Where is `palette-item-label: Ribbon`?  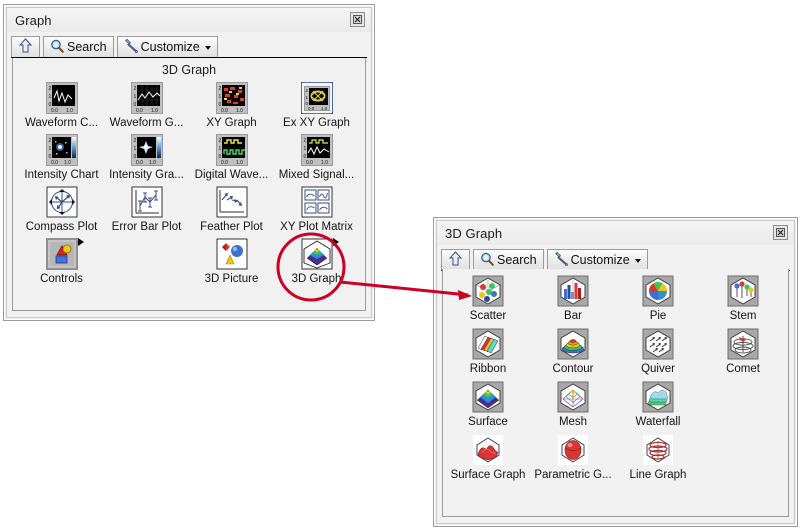 palette-item-label: Ribbon is located at coordinates (488, 369).